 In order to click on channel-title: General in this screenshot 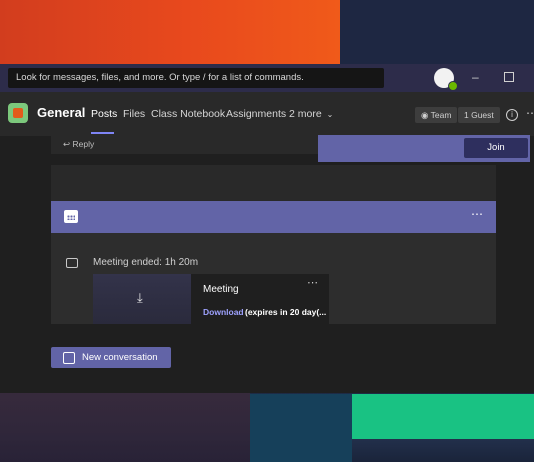, I will do `click(61, 112)`.